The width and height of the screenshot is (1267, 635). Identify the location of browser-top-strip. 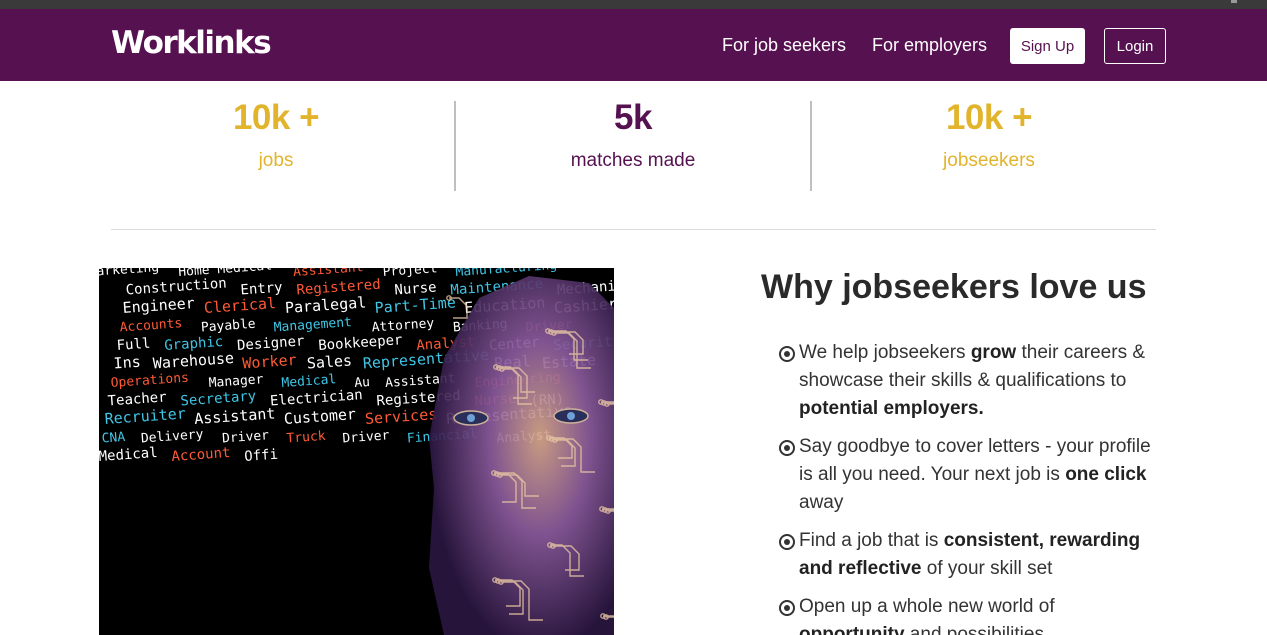
(633, 4).